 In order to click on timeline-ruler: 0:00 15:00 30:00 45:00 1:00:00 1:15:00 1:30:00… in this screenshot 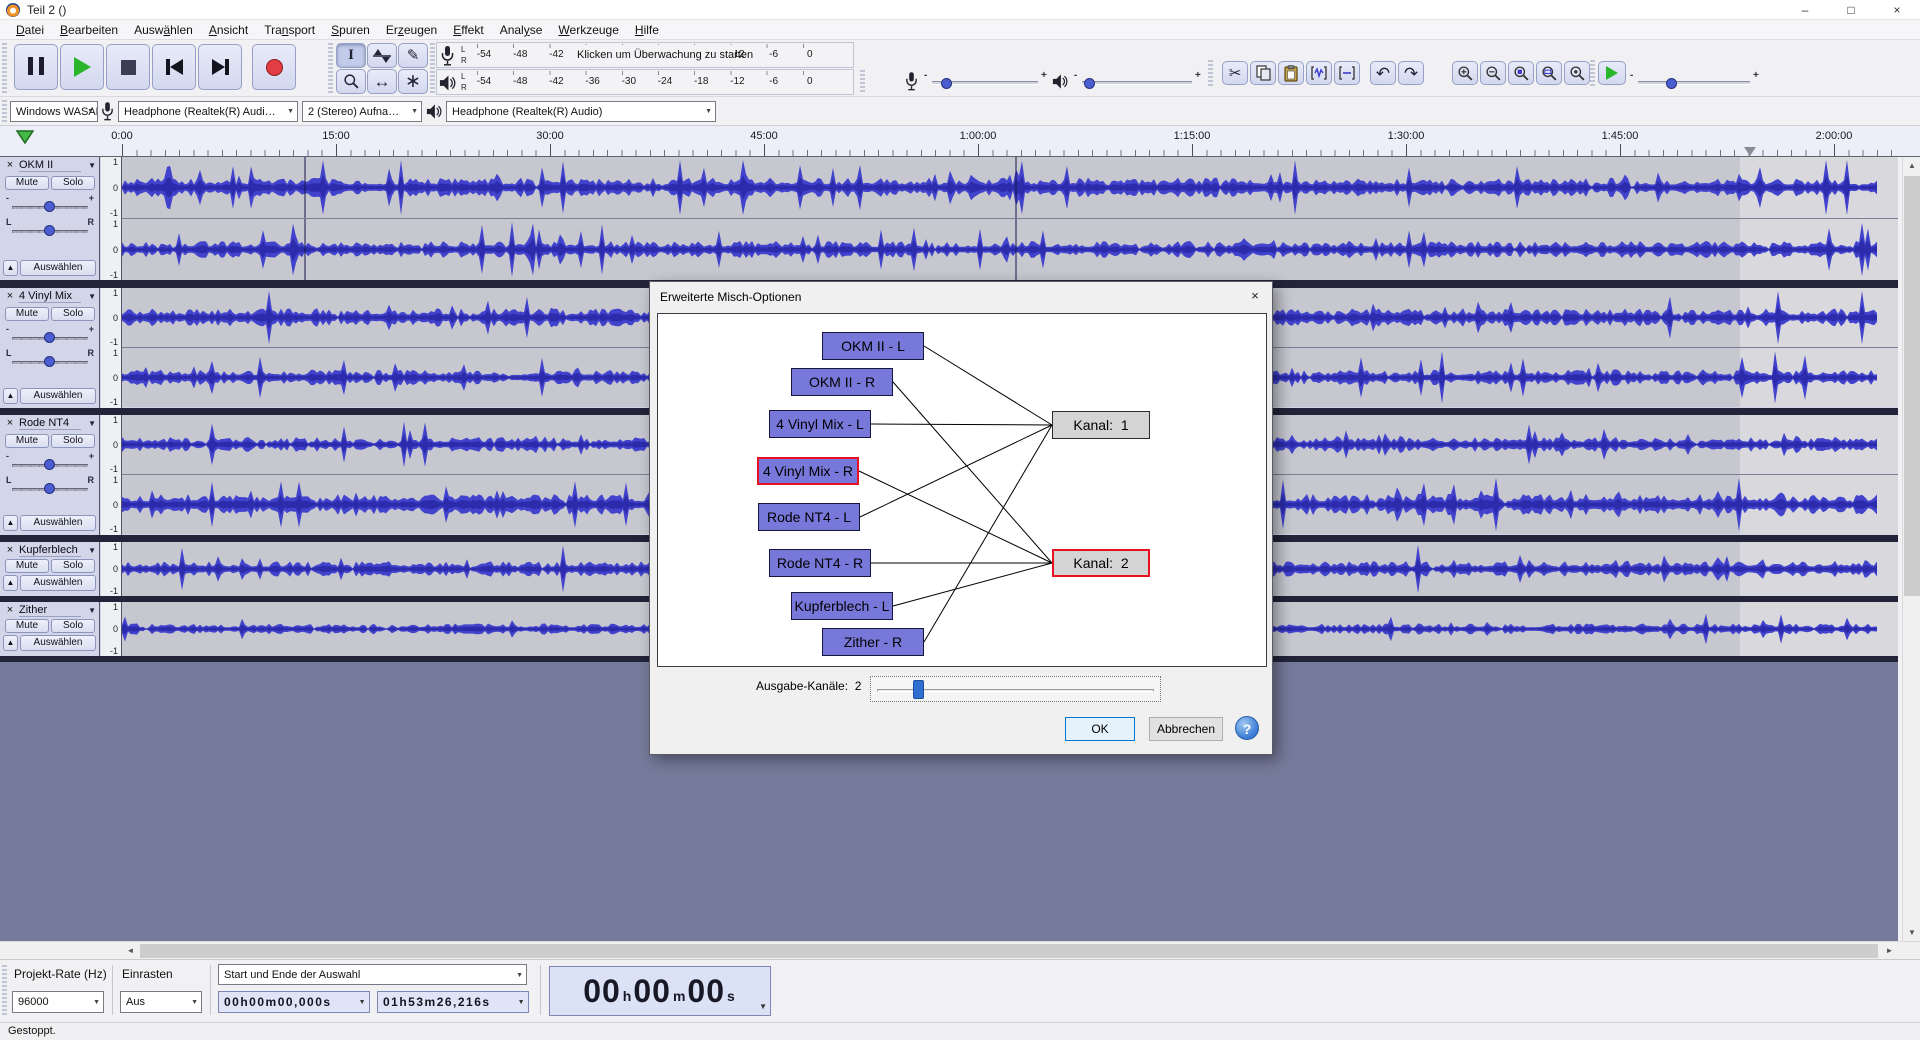, I will do `click(960, 141)`.